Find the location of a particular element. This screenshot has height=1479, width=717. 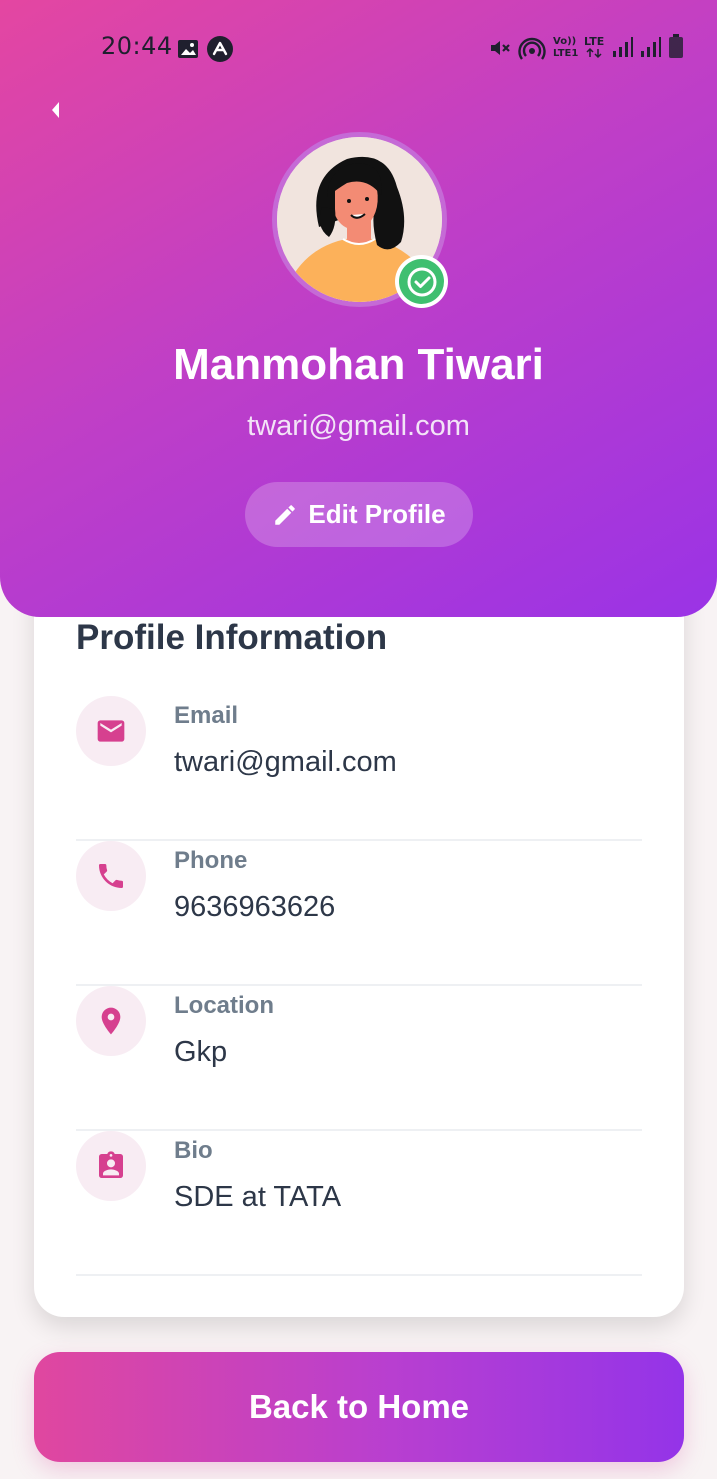

volte-icon: Vo)) LTE1 is located at coordinates (565, 47).